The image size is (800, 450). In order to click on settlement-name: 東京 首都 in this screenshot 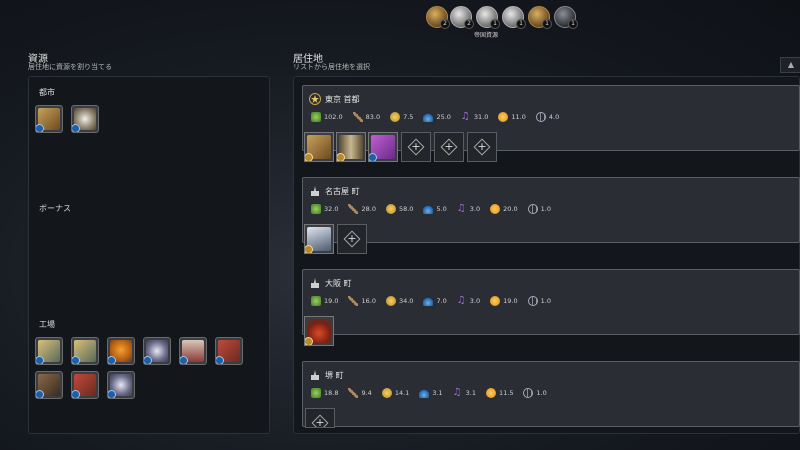, I will do `click(342, 99)`.